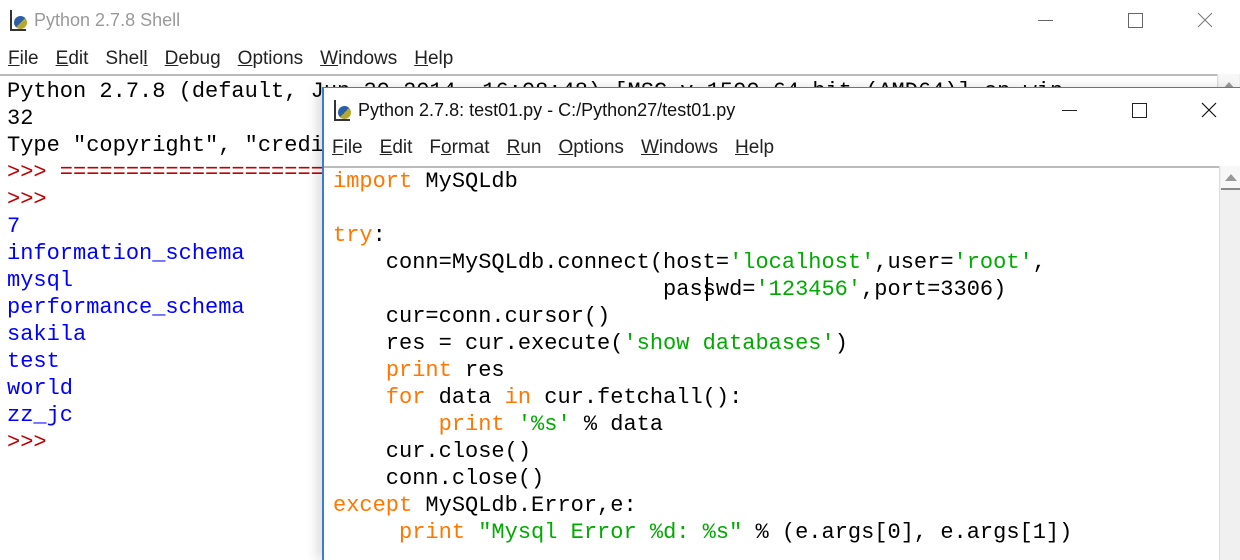 The width and height of the screenshot is (1240, 560). What do you see at coordinates (126, 59) in the screenshot?
I see `shell-menu-shell: Shell` at bounding box center [126, 59].